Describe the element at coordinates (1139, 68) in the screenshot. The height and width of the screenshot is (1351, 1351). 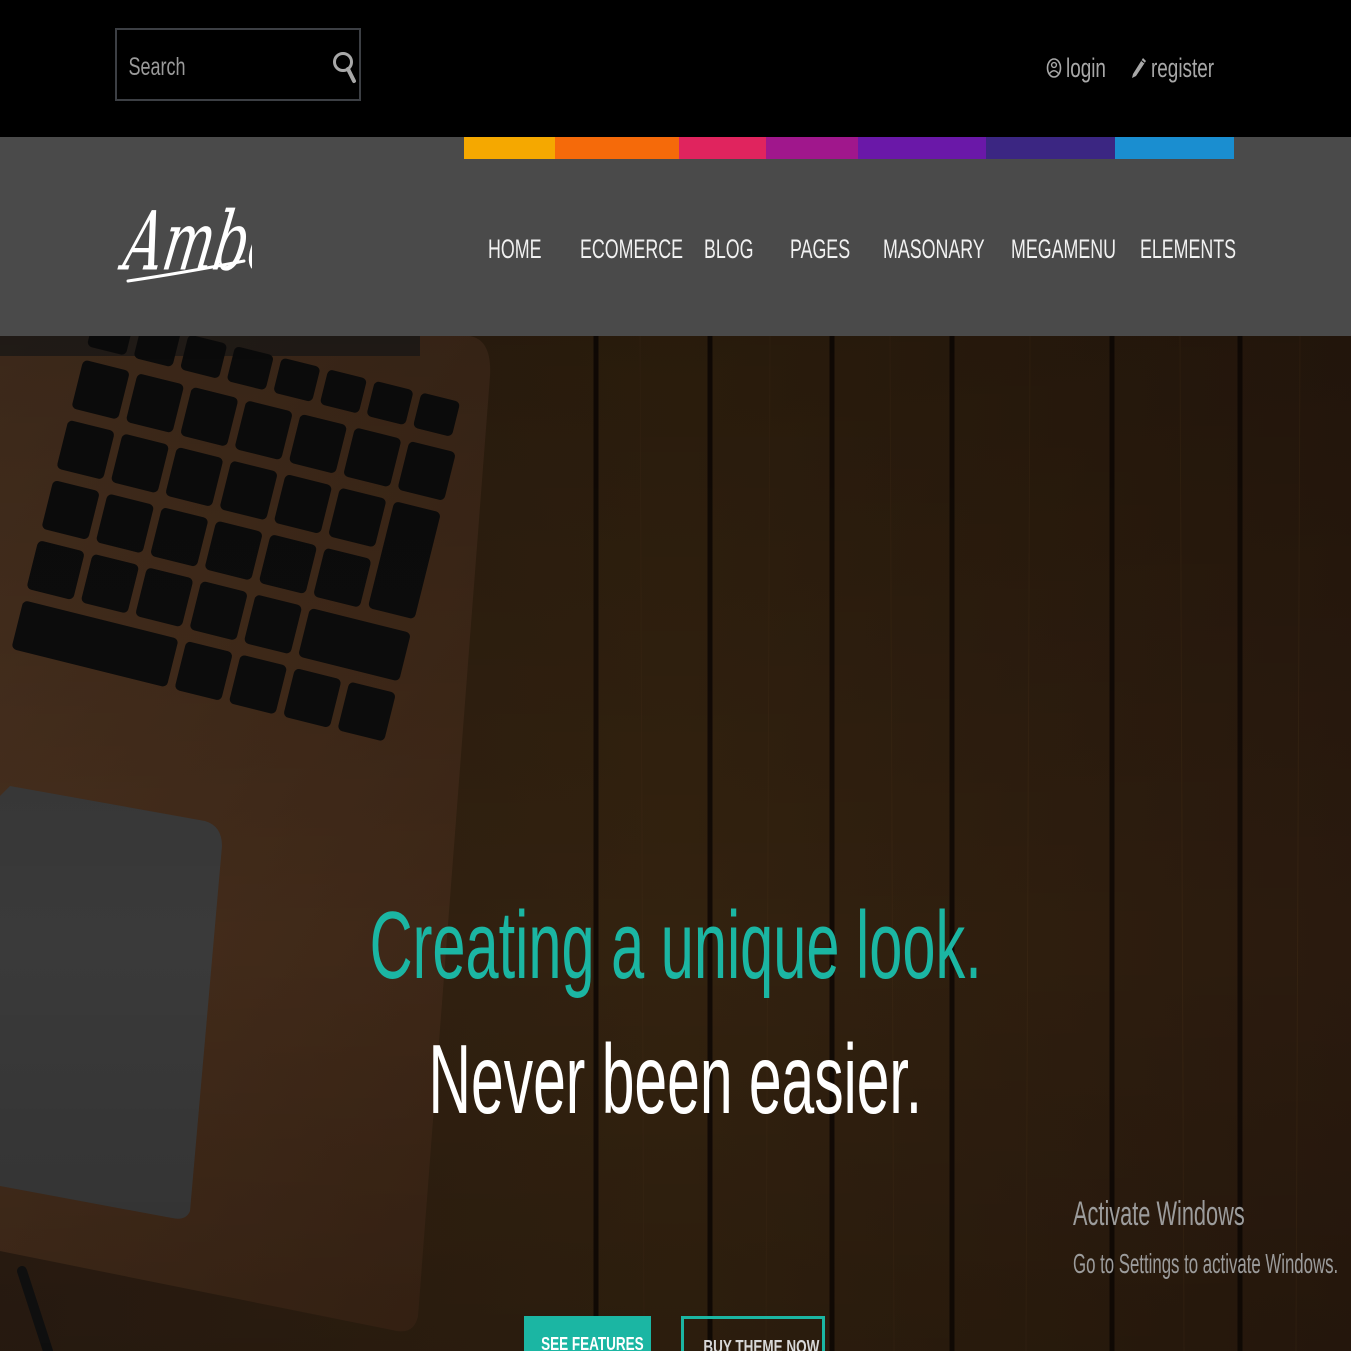
I see `pencil-icon` at that location.